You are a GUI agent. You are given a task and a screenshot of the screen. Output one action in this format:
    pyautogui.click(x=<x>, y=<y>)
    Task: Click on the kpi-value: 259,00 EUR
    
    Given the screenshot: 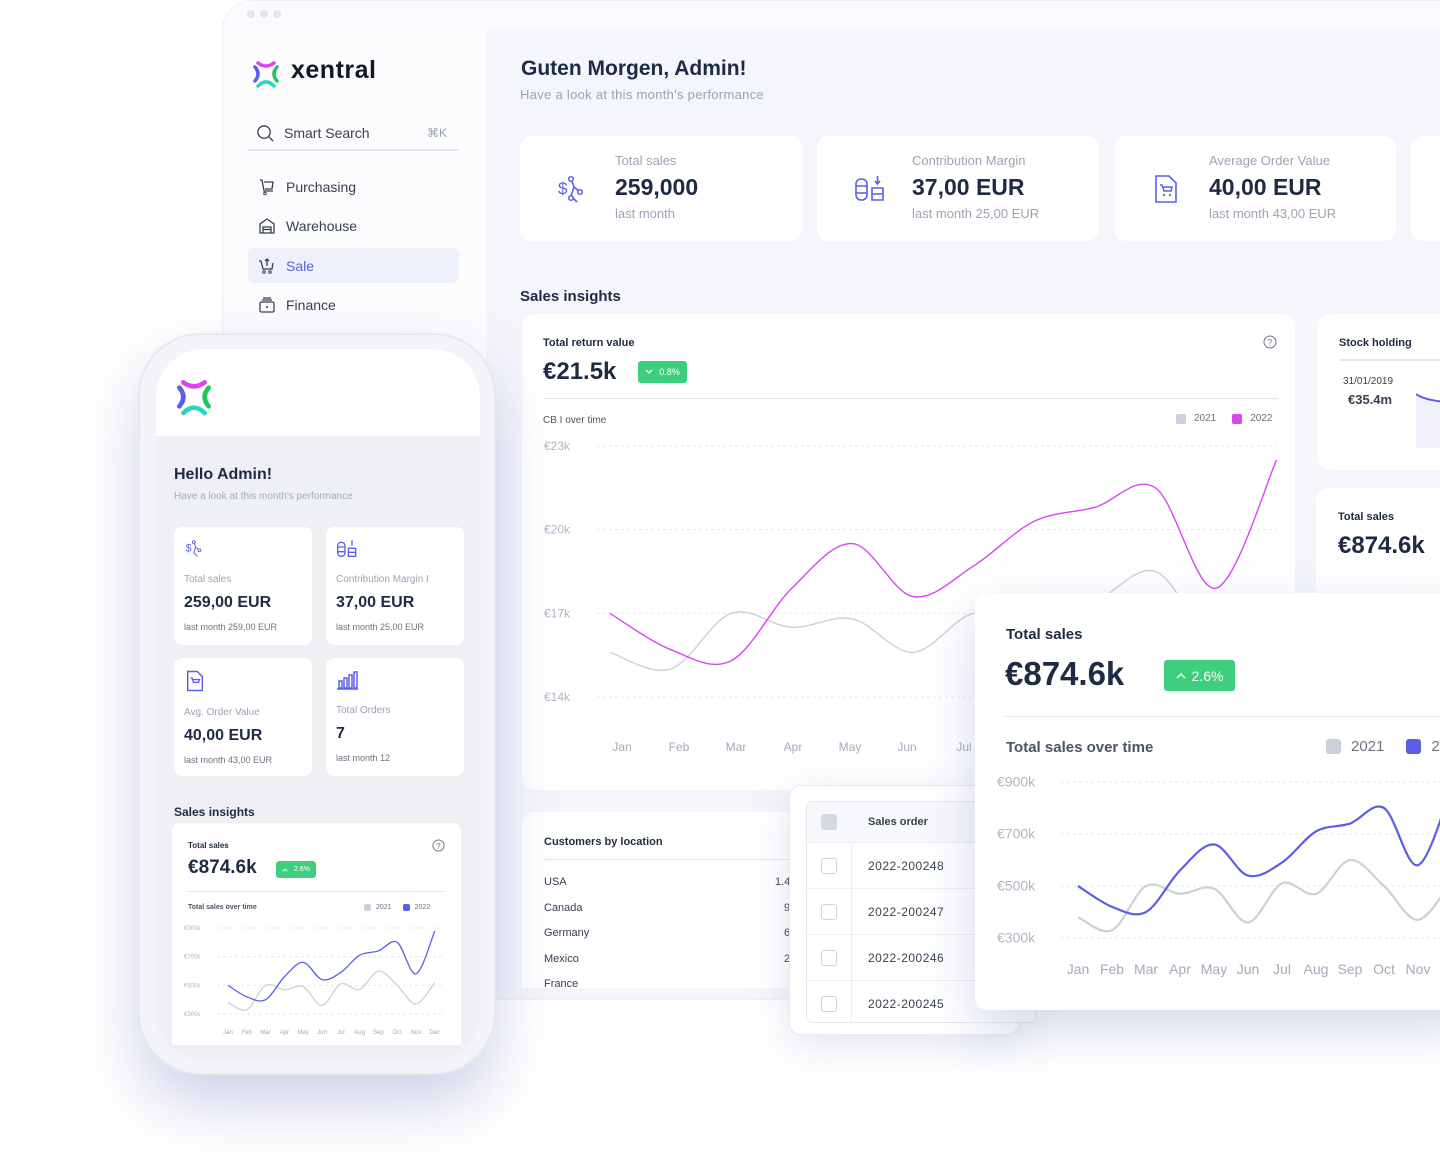 What is the action you would take?
    pyautogui.click(x=228, y=602)
    